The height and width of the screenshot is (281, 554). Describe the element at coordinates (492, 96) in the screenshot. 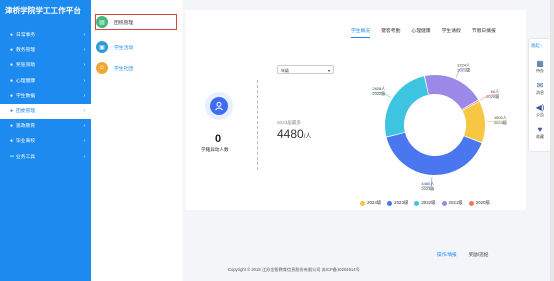

I see `callout-label: 2020级` at that location.